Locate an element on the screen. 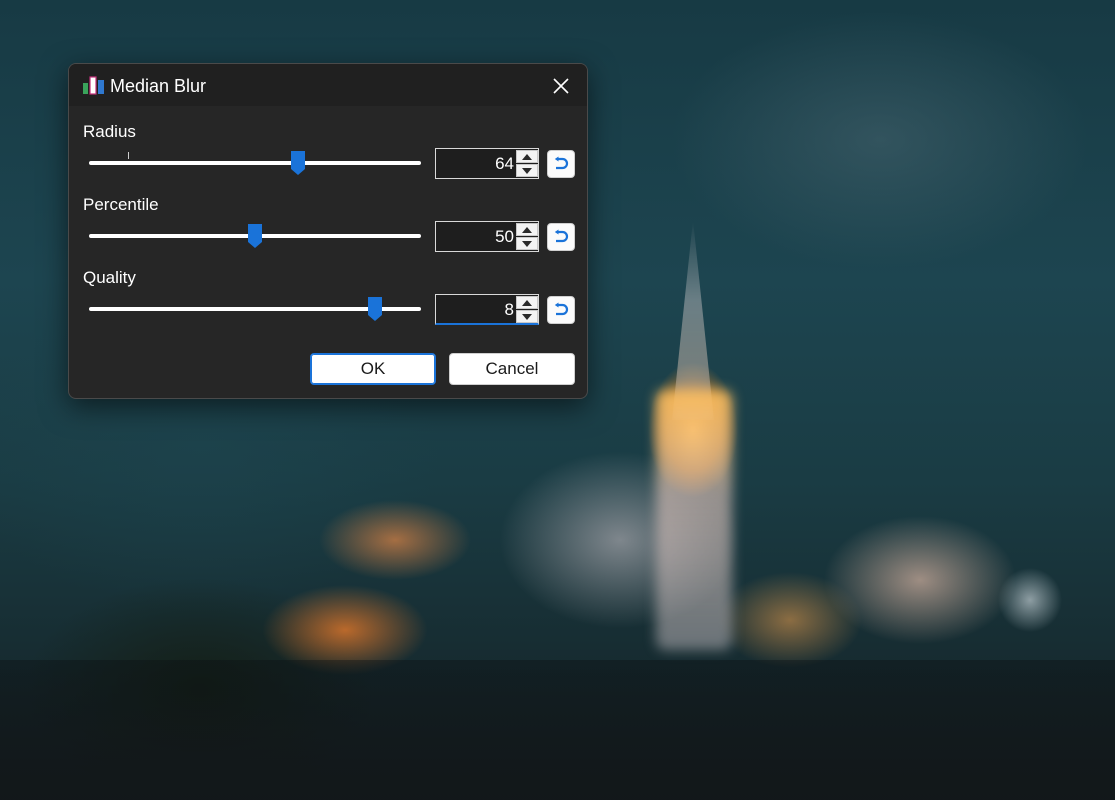 The width and height of the screenshot is (1115, 800). radius-decrement-button is located at coordinates (527, 170).